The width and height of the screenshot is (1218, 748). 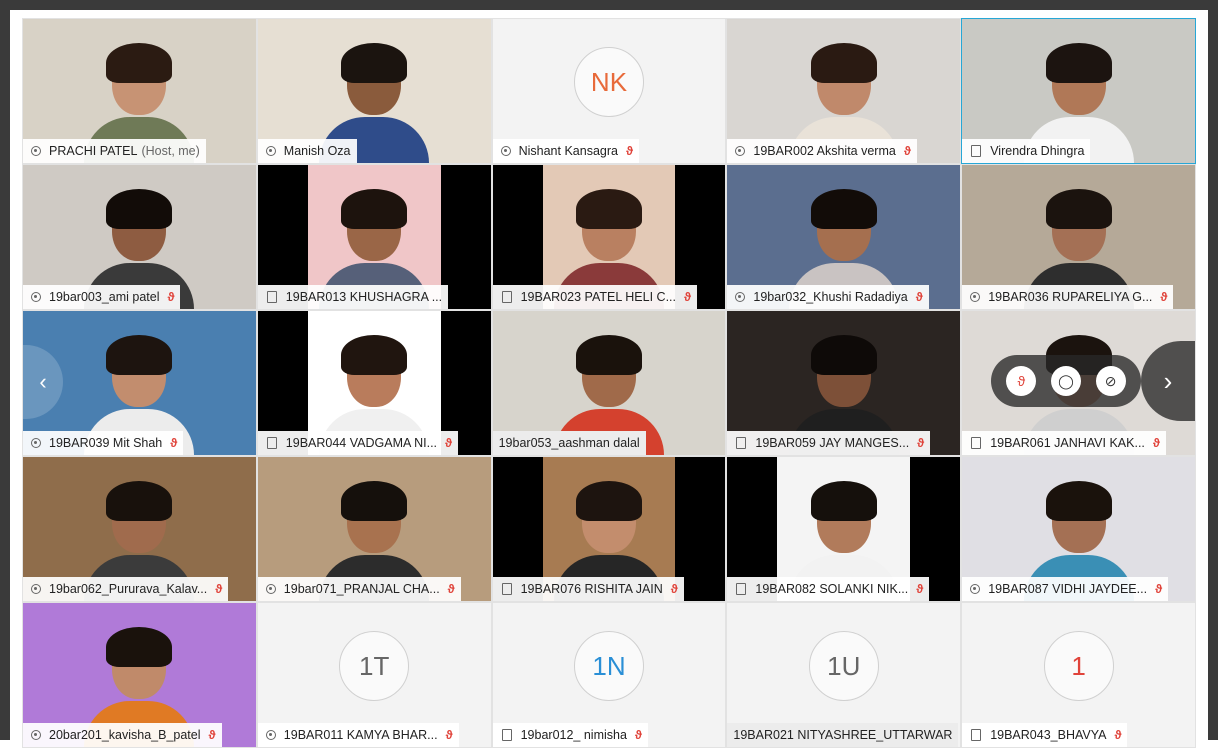 What do you see at coordinates (609, 5) in the screenshot?
I see `window-frame-top` at bounding box center [609, 5].